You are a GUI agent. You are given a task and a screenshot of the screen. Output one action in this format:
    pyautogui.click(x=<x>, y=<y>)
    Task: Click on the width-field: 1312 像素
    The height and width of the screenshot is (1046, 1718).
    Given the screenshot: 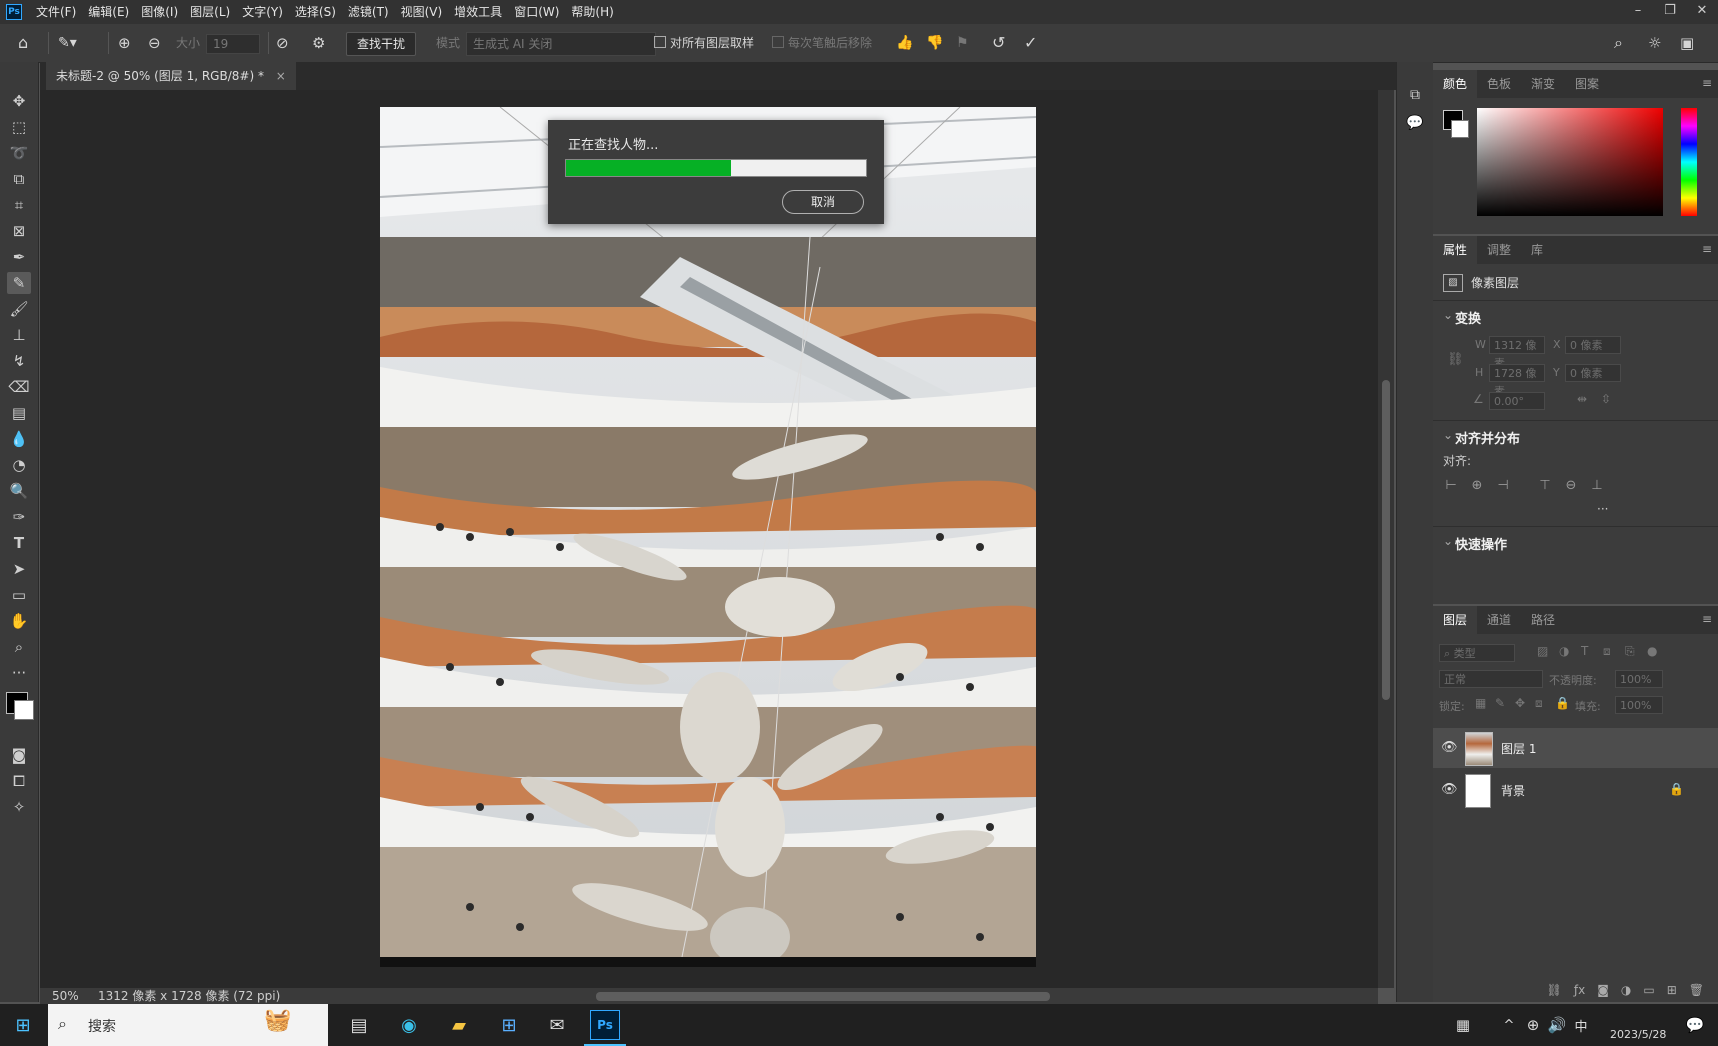 What is the action you would take?
    pyautogui.click(x=1517, y=353)
    